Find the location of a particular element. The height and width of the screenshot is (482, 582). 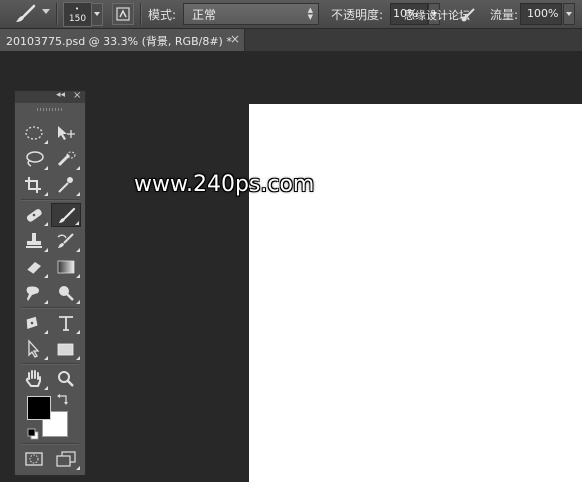

dodge-icon is located at coordinates (66, 293).